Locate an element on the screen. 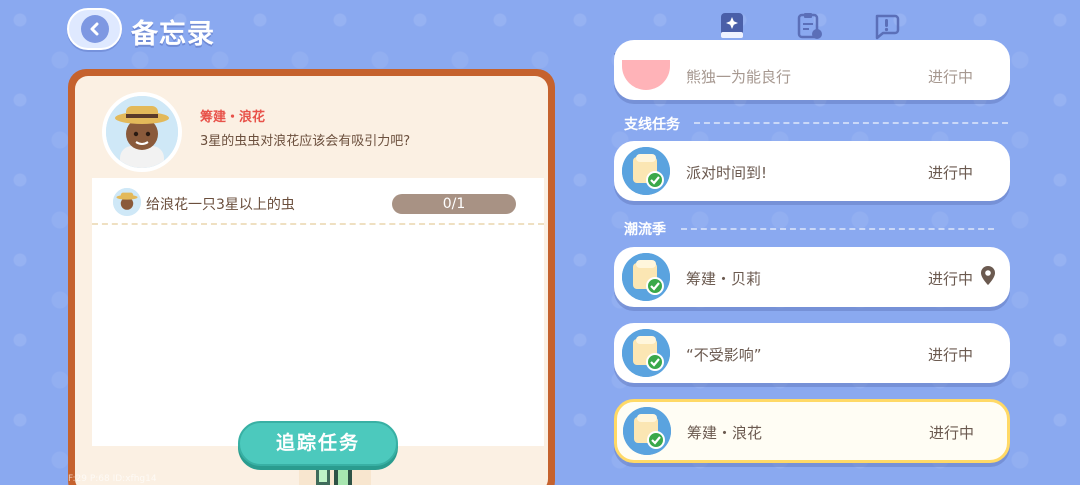 This screenshot has height=485, width=1080. chevron-left-icon is located at coordinates (94, 29).